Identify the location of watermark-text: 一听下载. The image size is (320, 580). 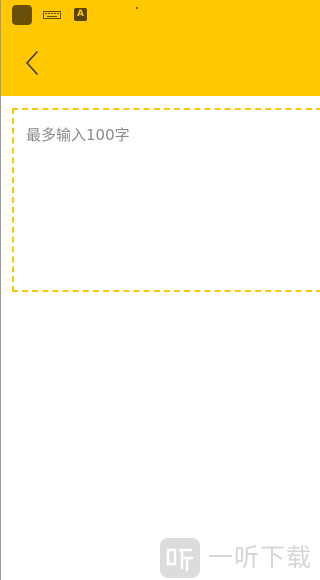
(260, 557).